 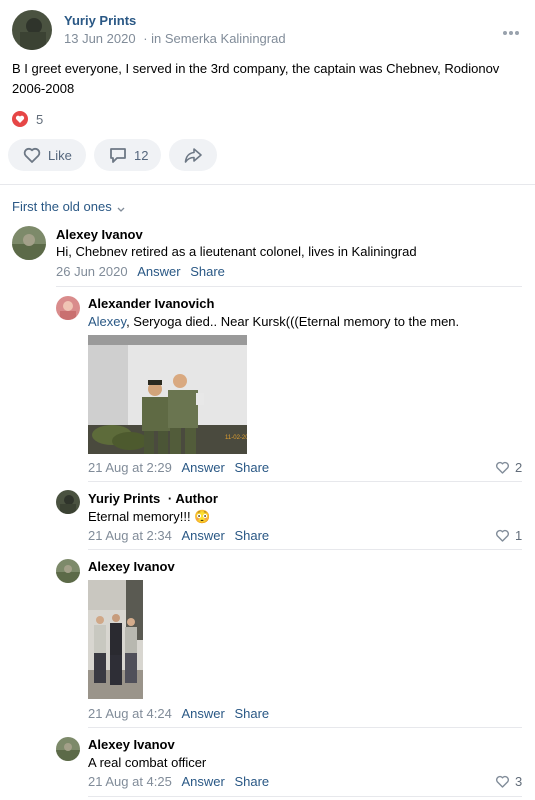 I want to click on comments-count: 12, so click(x=141, y=155).